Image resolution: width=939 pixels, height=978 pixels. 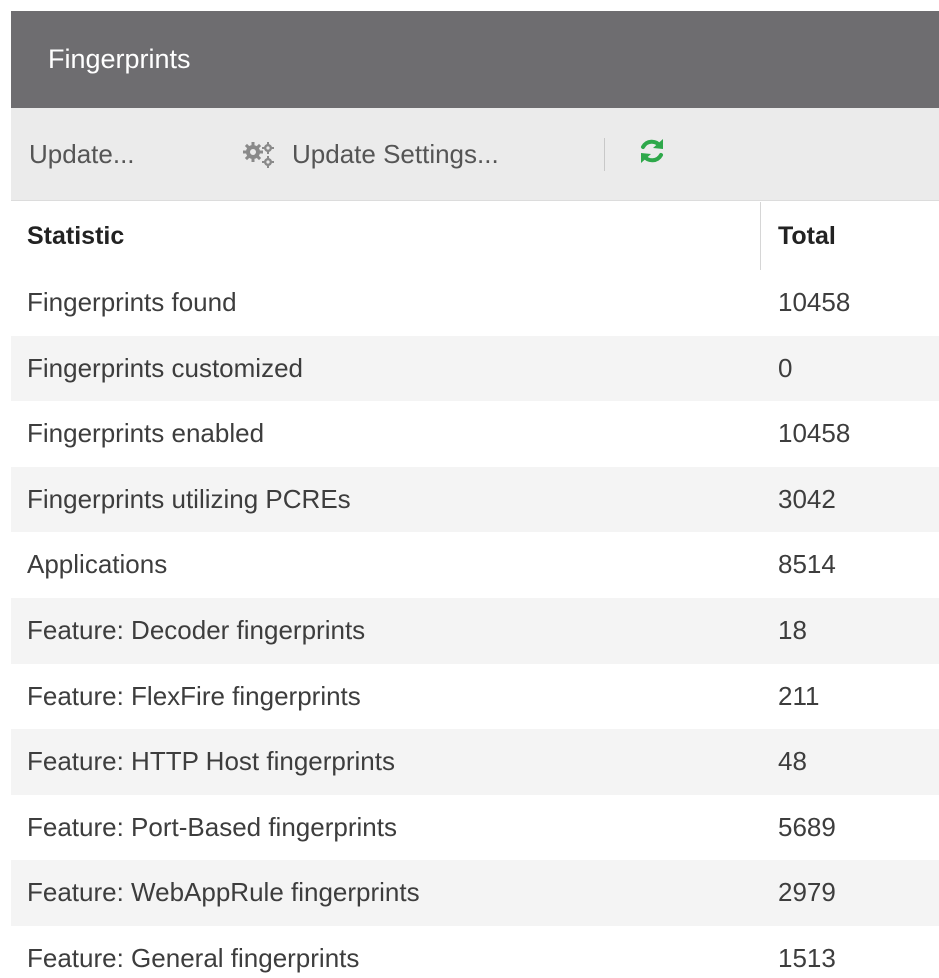 I want to click on toolbar-divider, so click(x=604, y=154).